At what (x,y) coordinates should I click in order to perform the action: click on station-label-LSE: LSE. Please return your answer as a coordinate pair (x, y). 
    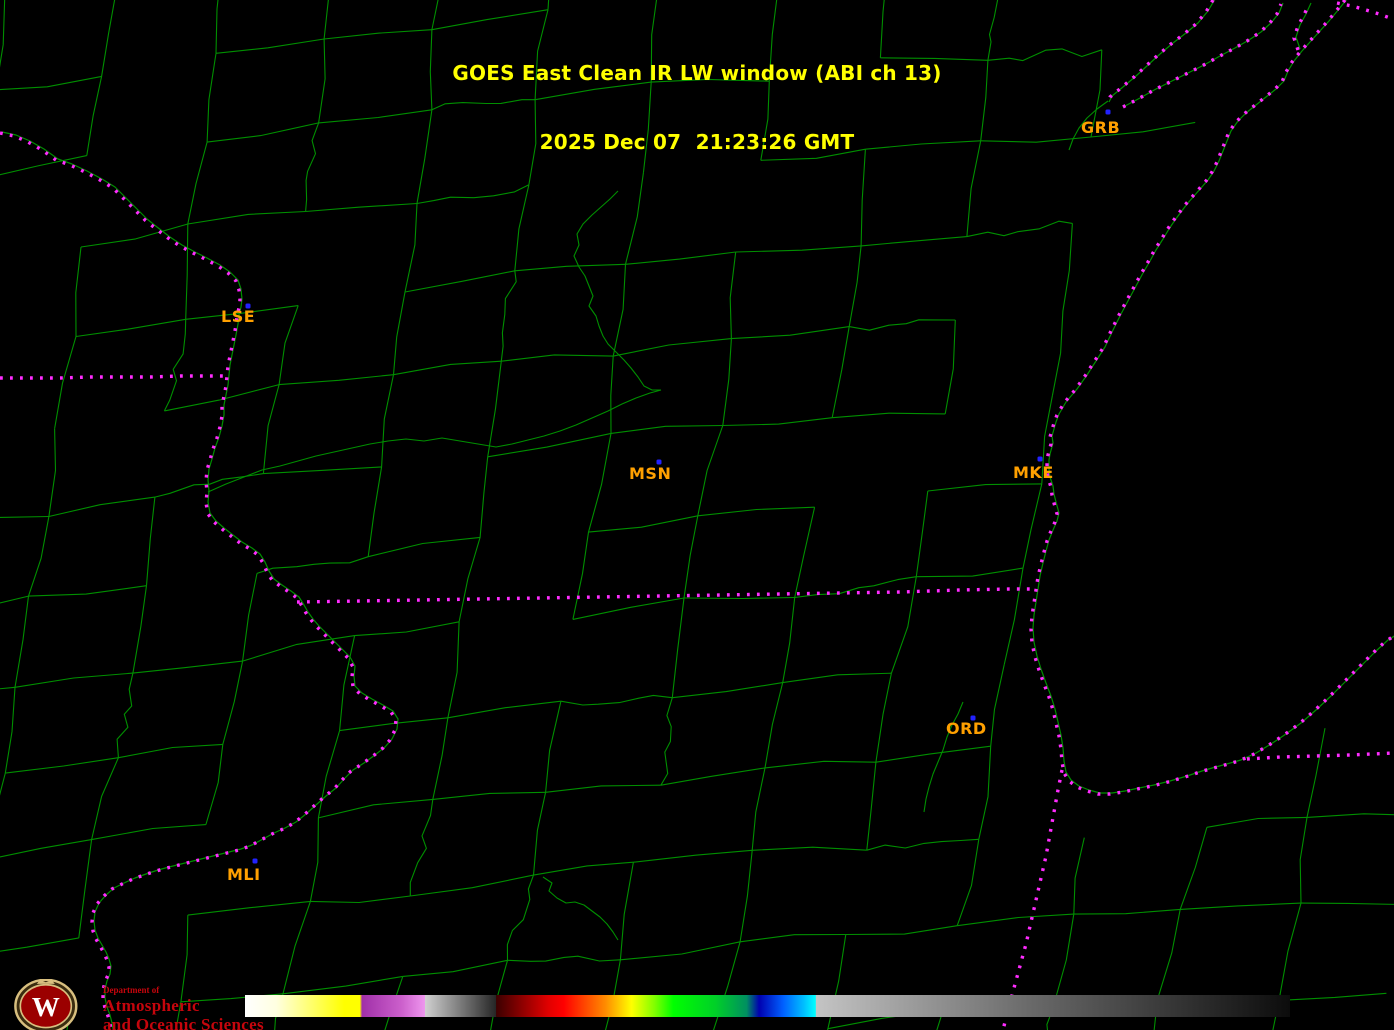
    Looking at the image, I should click on (238, 316).